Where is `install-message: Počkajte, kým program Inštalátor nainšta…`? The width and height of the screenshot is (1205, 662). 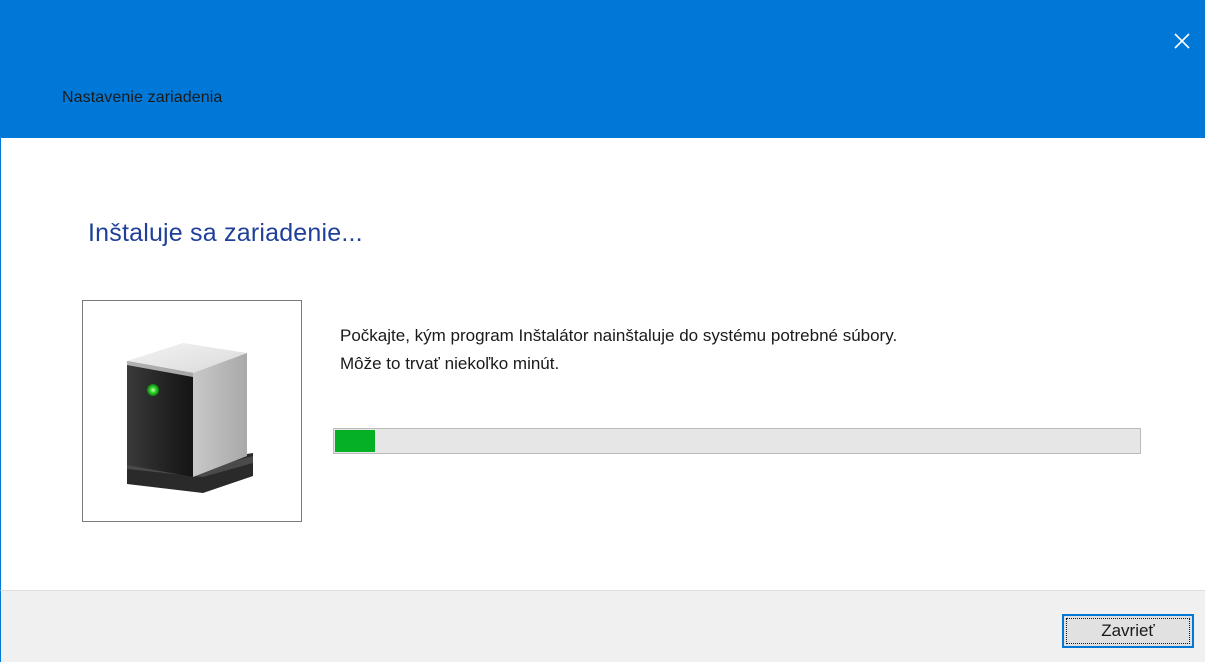
install-message: Počkajte, kým program Inštalátor nainšta… is located at coordinates (750, 350).